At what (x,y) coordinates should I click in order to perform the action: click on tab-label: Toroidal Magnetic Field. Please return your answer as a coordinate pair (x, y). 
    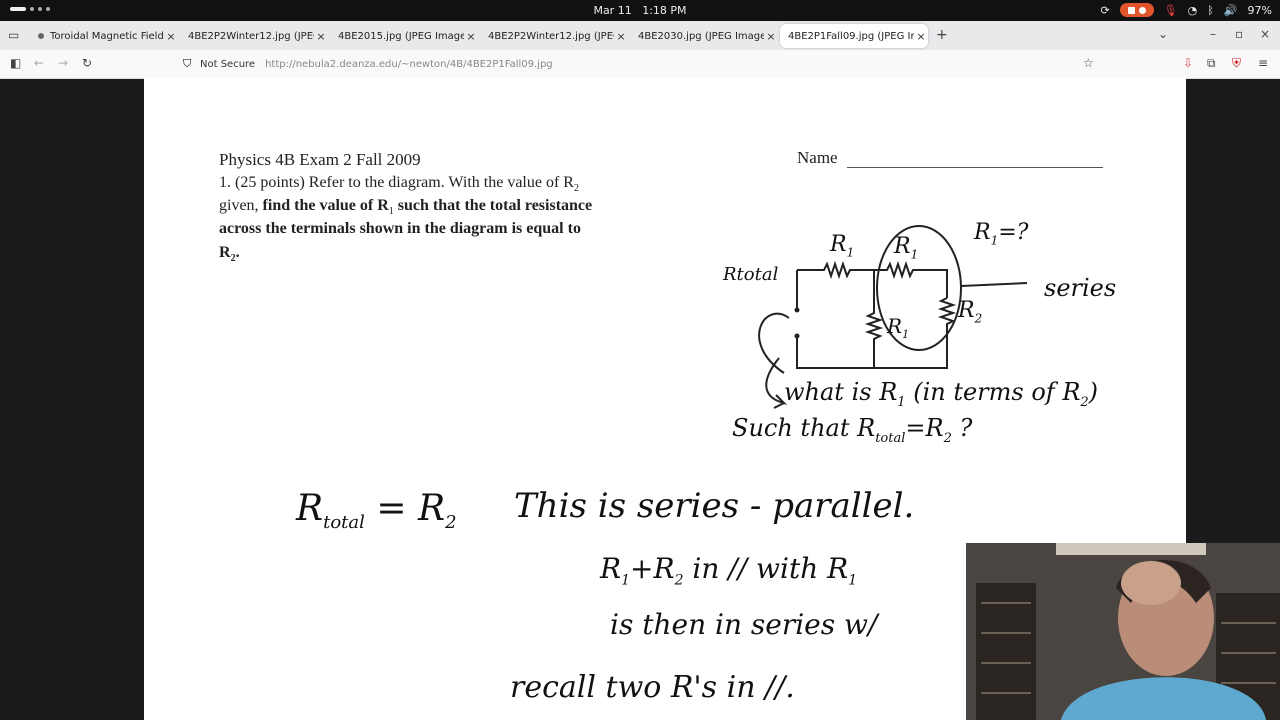
    Looking at the image, I should click on (107, 36).